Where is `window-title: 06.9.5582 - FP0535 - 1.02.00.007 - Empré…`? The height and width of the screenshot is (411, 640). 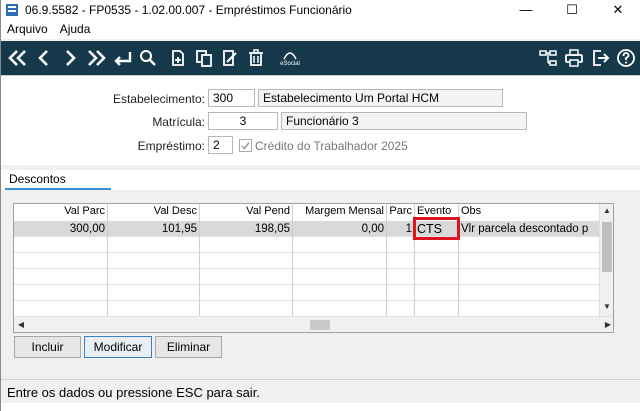 window-title: 06.9.5582 - FP0535 - 1.02.00.007 - Empré… is located at coordinates (188, 9).